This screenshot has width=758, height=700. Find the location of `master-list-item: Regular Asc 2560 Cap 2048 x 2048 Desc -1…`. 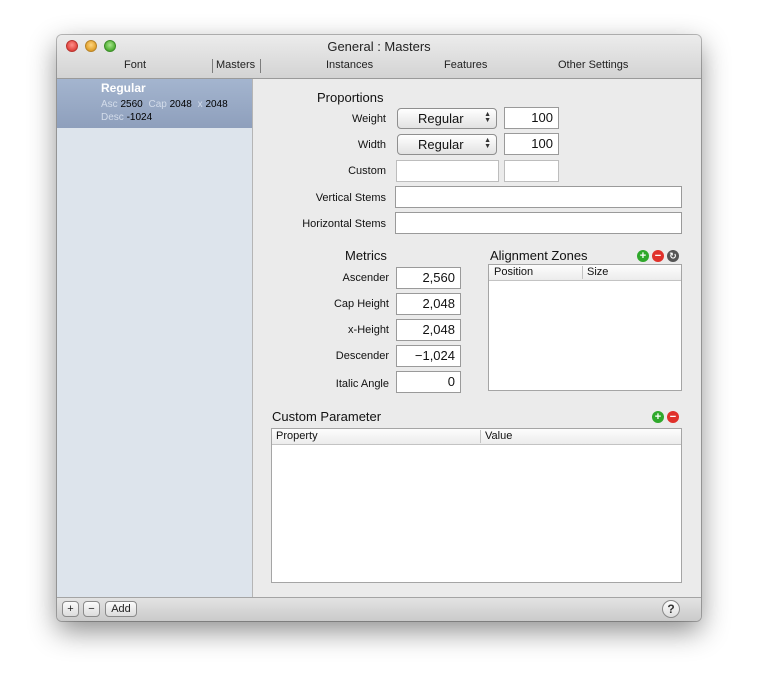

master-list-item: Regular Asc 2560 Cap 2048 x 2048 Desc -1… is located at coordinates (154, 103).